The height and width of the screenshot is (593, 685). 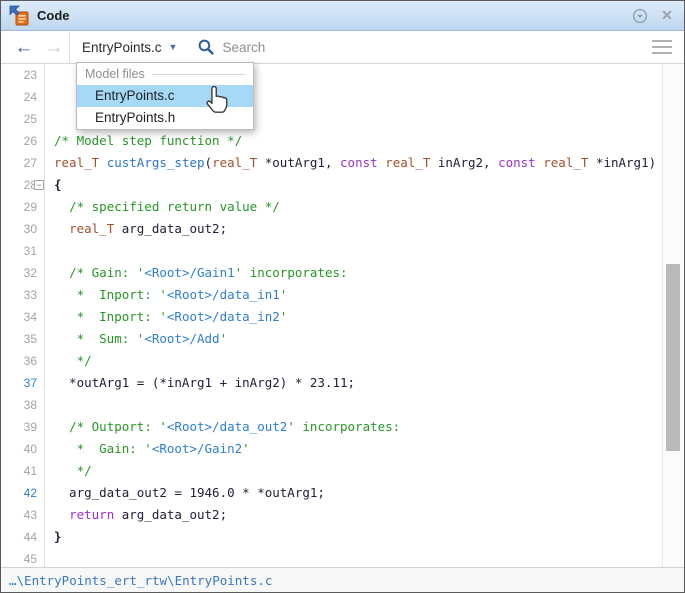 I want to click on code-line: 32 /* Gain: '<Root>/Gain1' incorporates:, so click(x=331, y=273).